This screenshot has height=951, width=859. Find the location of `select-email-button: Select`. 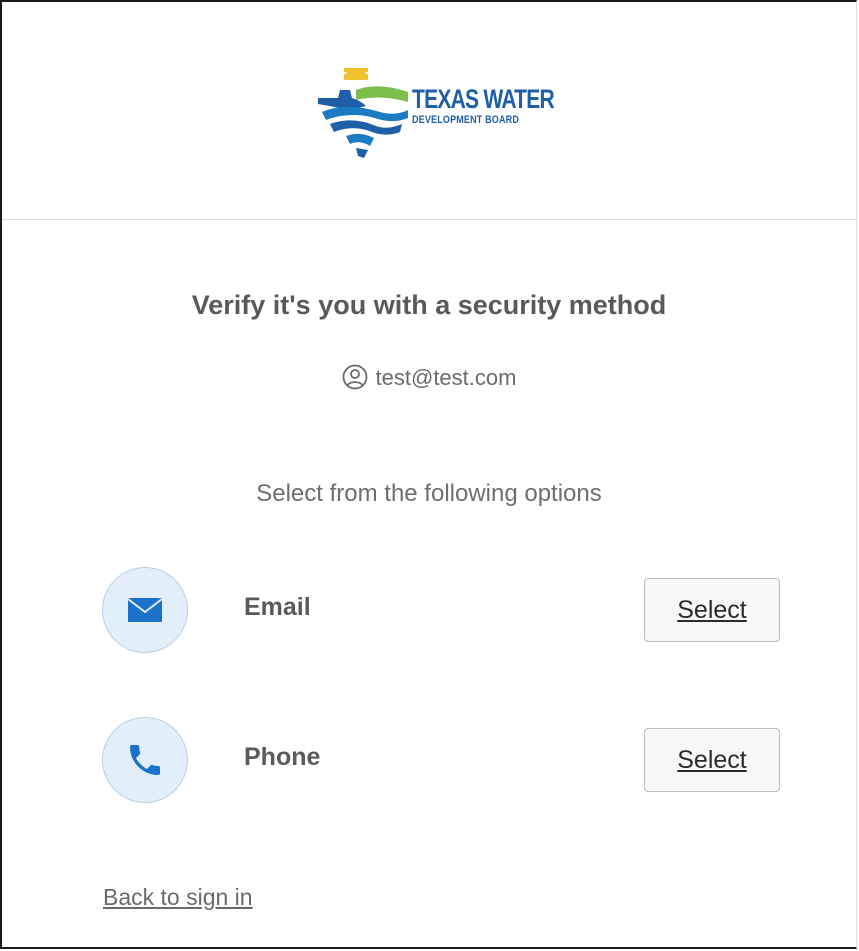

select-email-button: Select is located at coordinates (712, 610).